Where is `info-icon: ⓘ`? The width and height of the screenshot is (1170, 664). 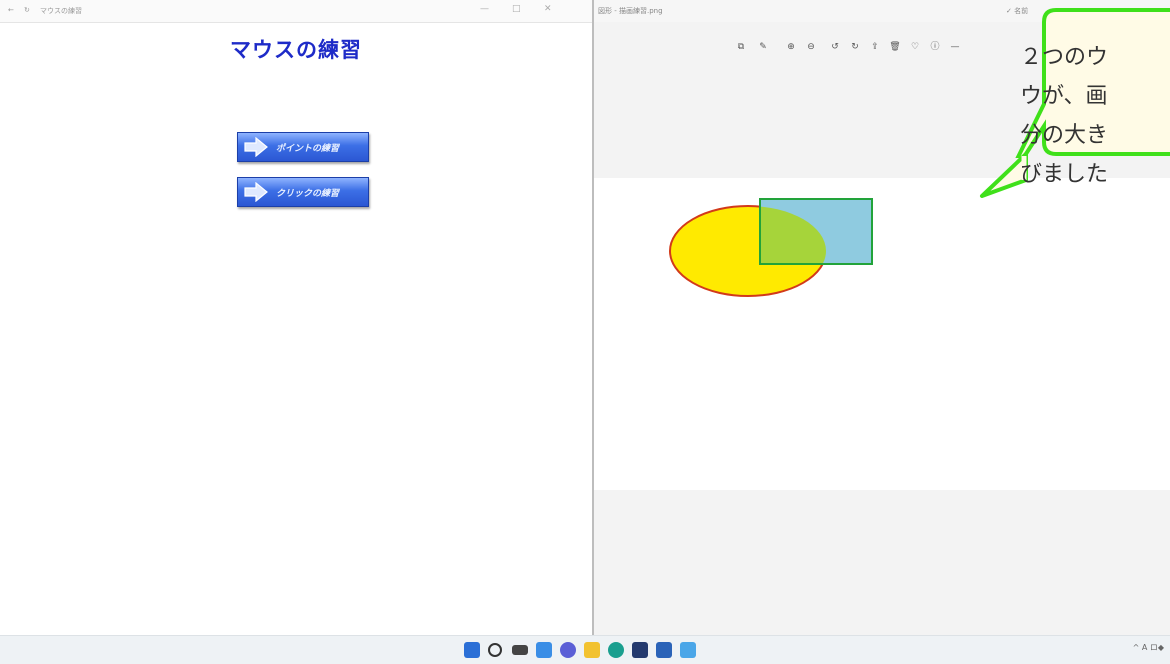
info-icon: ⓘ is located at coordinates (935, 47).